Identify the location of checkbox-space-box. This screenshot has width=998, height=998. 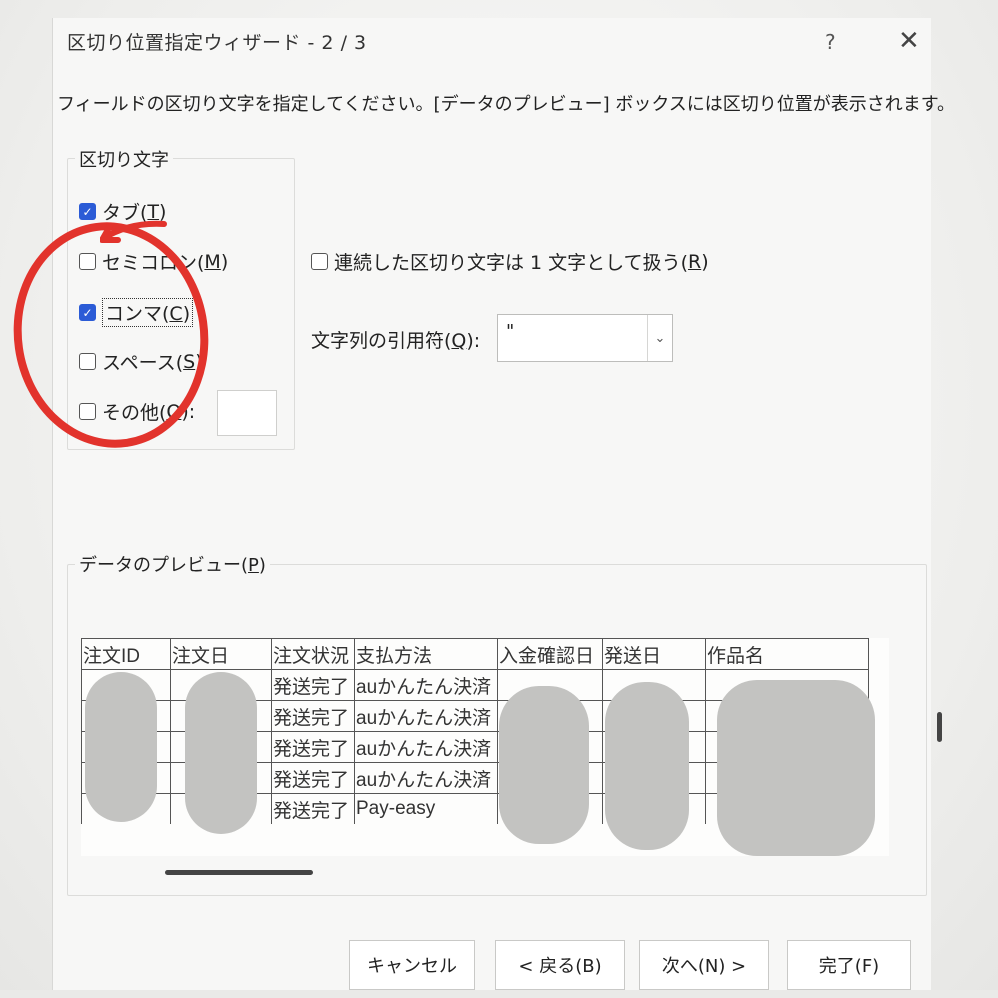
(87, 361).